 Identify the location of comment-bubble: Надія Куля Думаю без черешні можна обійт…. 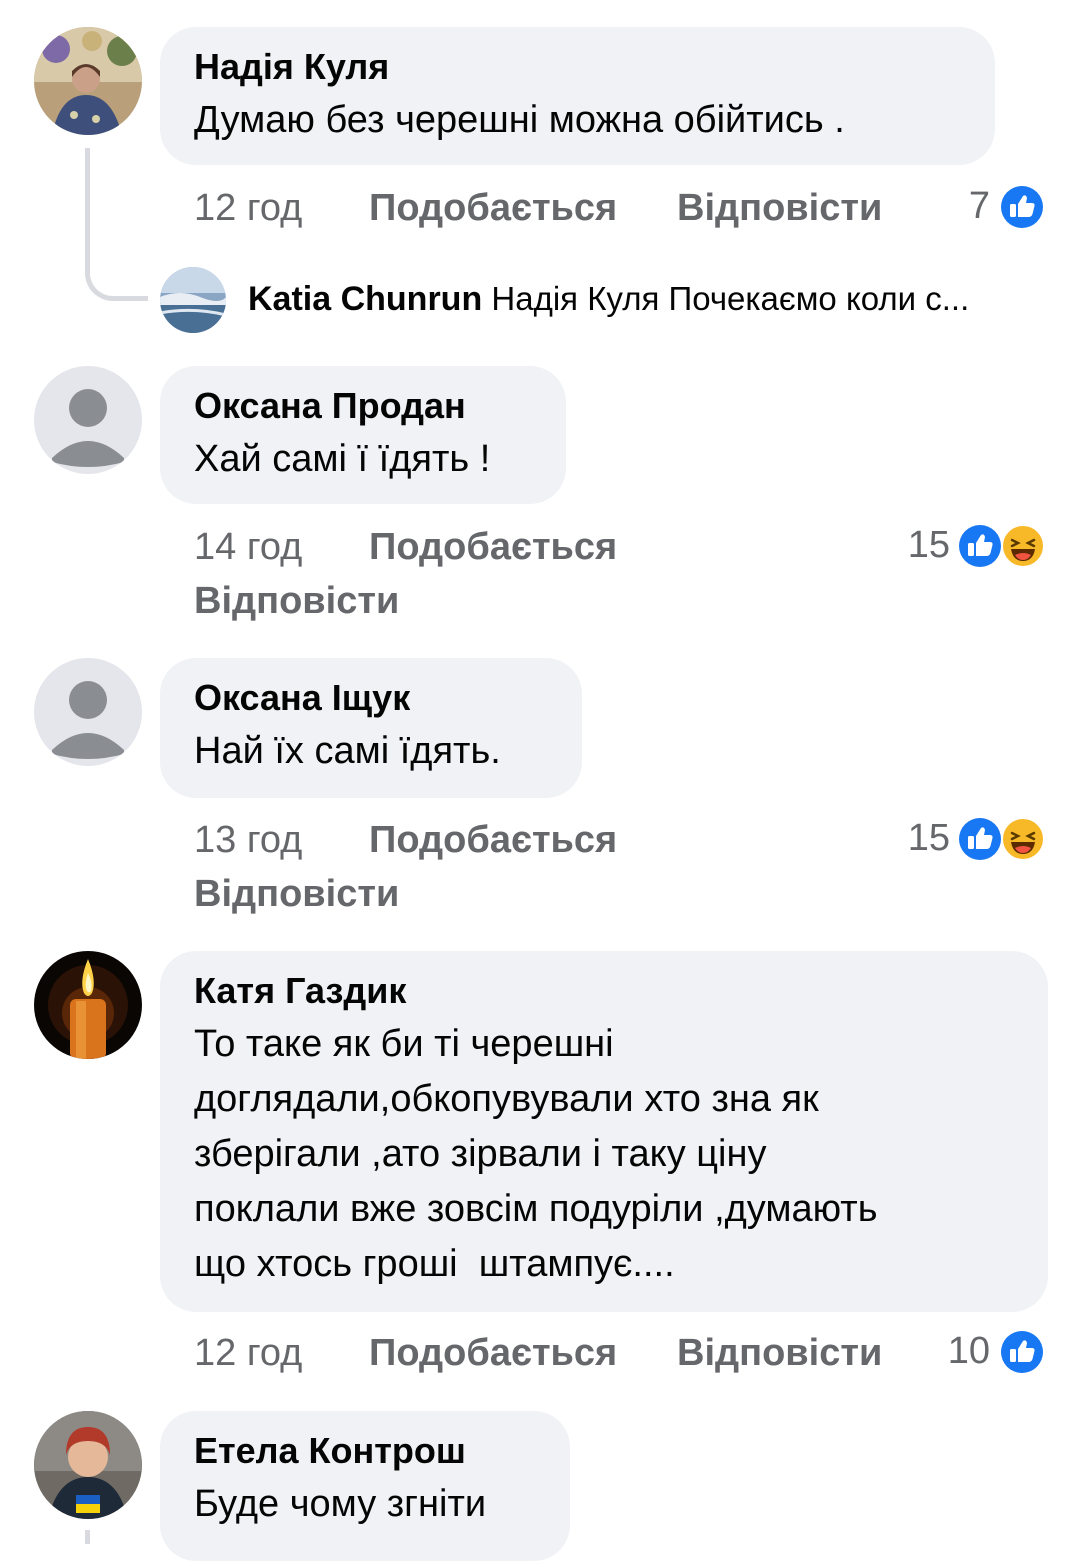
(577, 96).